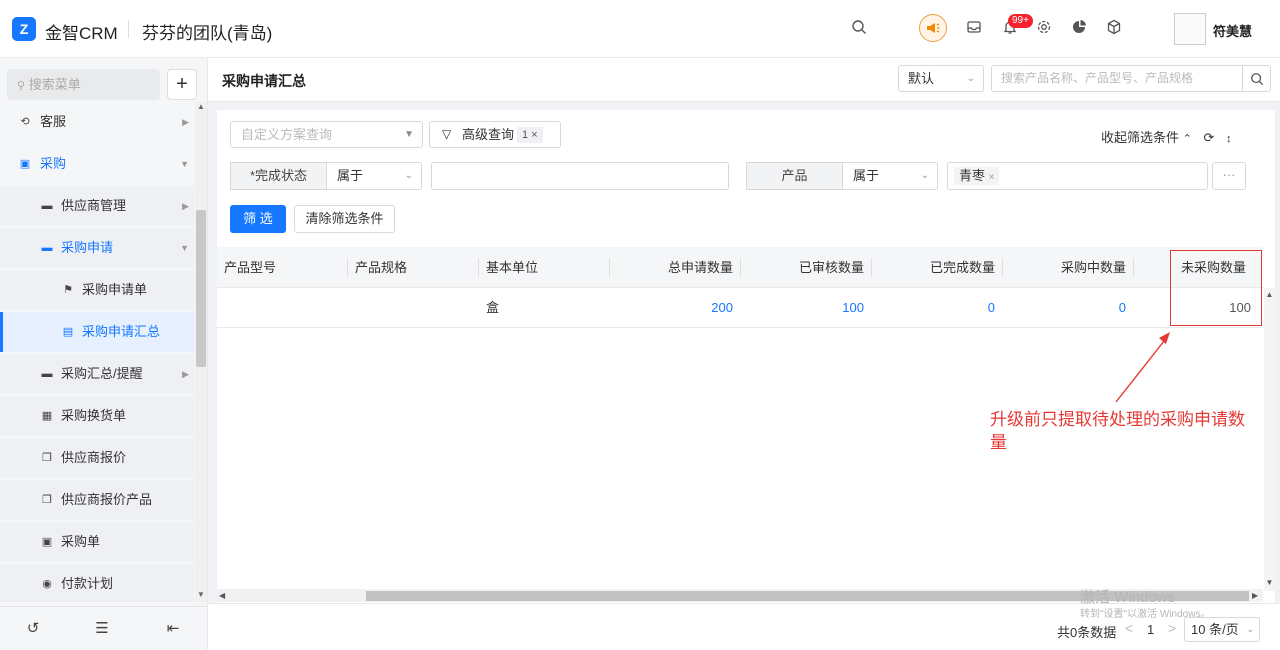 The image size is (1280, 650). I want to click on bag-icon: ▣, so click(47, 542).